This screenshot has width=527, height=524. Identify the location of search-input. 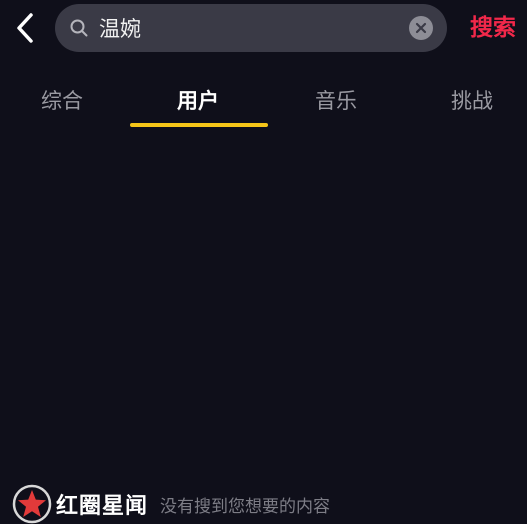
(249, 28).